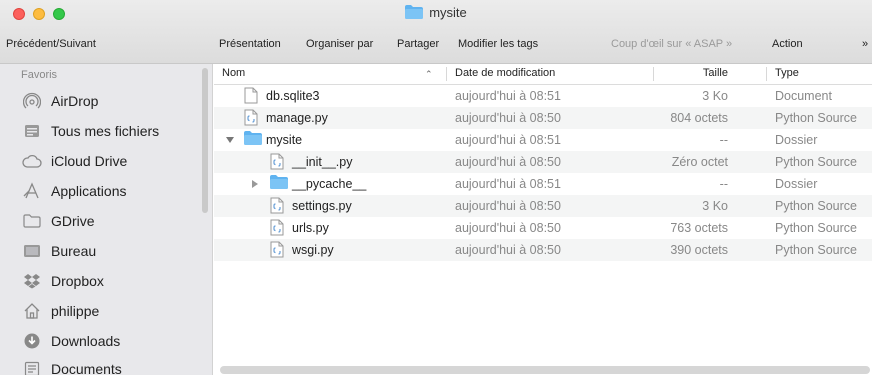 Image resolution: width=872 pixels, height=375 pixels. What do you see at coordinates (715, 73) in the screenshot?
I see `column-size-header: Taille` at bounding box center [715, 73].